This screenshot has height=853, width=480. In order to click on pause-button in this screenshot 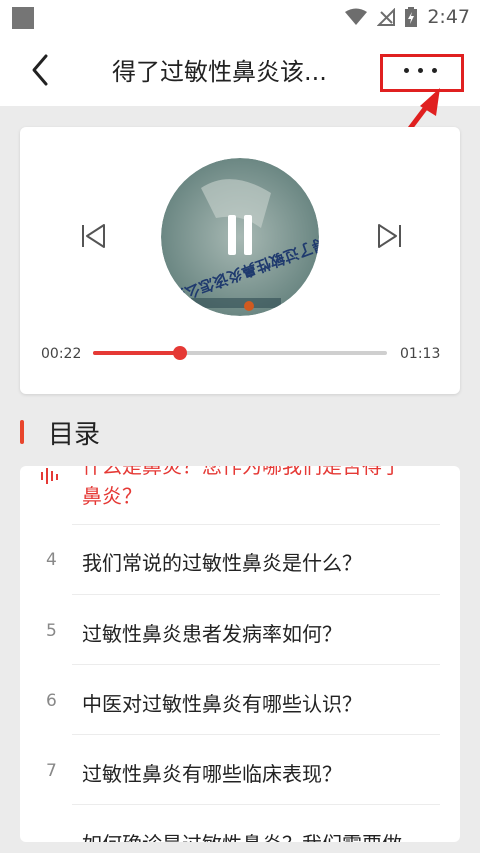, I will do `click(240, 235)`.